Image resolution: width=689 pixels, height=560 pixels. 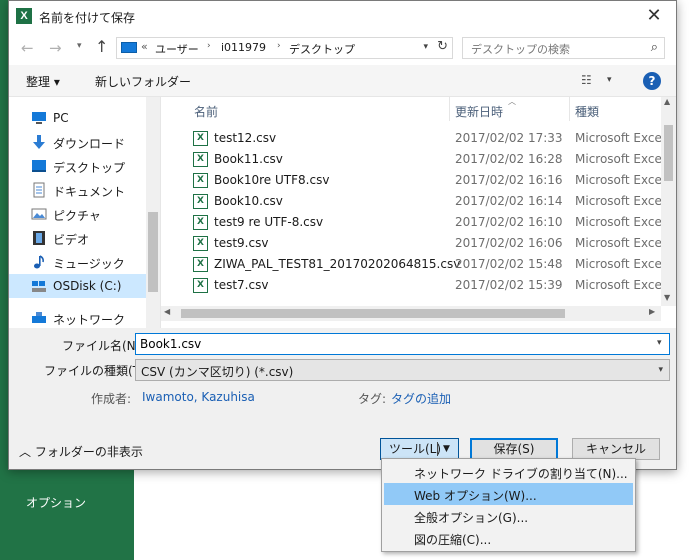 What do you see at coordinates (111, 399) in the screenshot?
I see `author-label: 作成者:` at bounding box center [111, 399].